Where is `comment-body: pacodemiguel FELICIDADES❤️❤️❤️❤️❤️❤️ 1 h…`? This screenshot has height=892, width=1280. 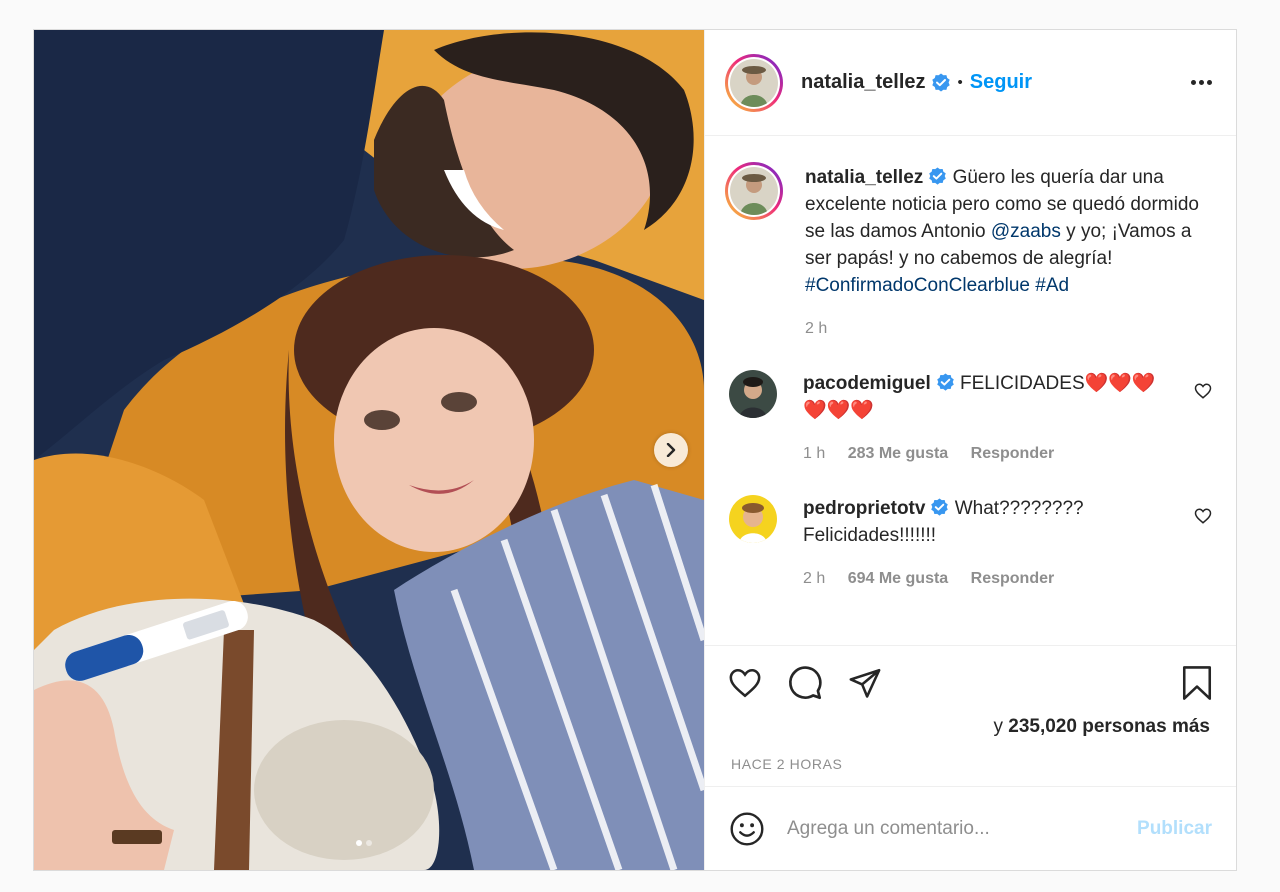 comment-body: pacodemiguel FELICIDADES❤️❤️❤️❤️❤️❤️ 1 h… is located at coordinates (989, 418).